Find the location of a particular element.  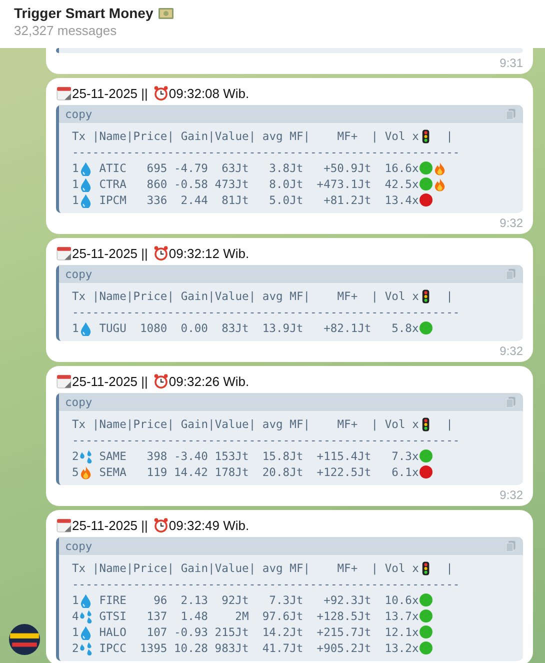

table-cell-text: +50.9Jt is located at coordinates (347, 168).